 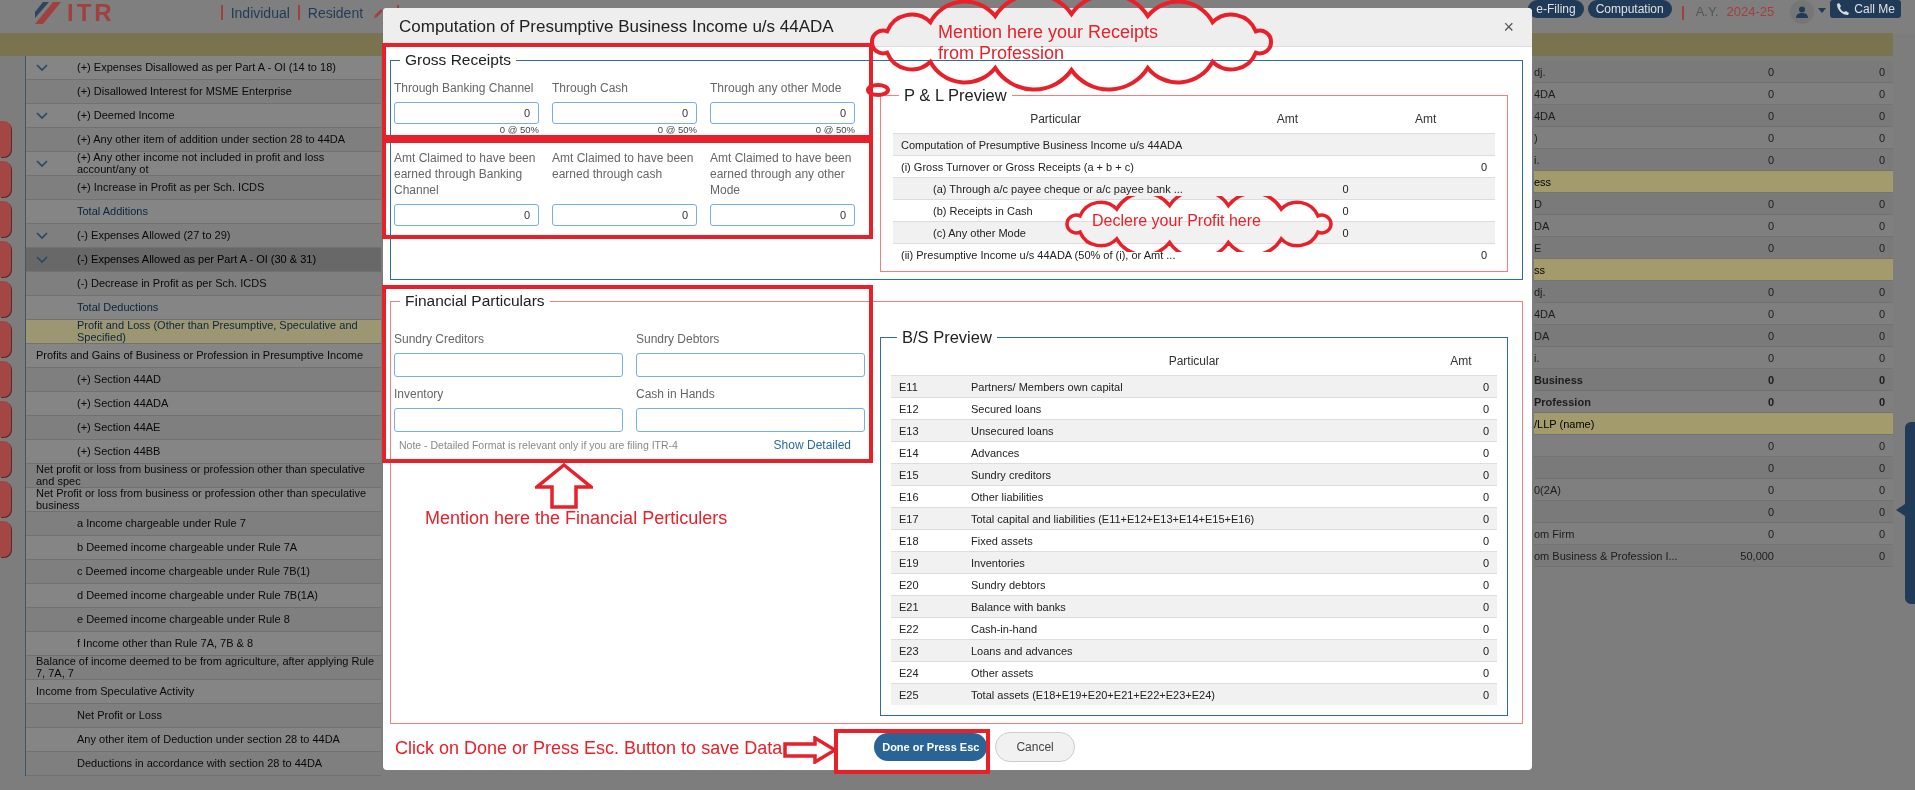 I want to click on row-label: i., so click(x=1537, y=159).